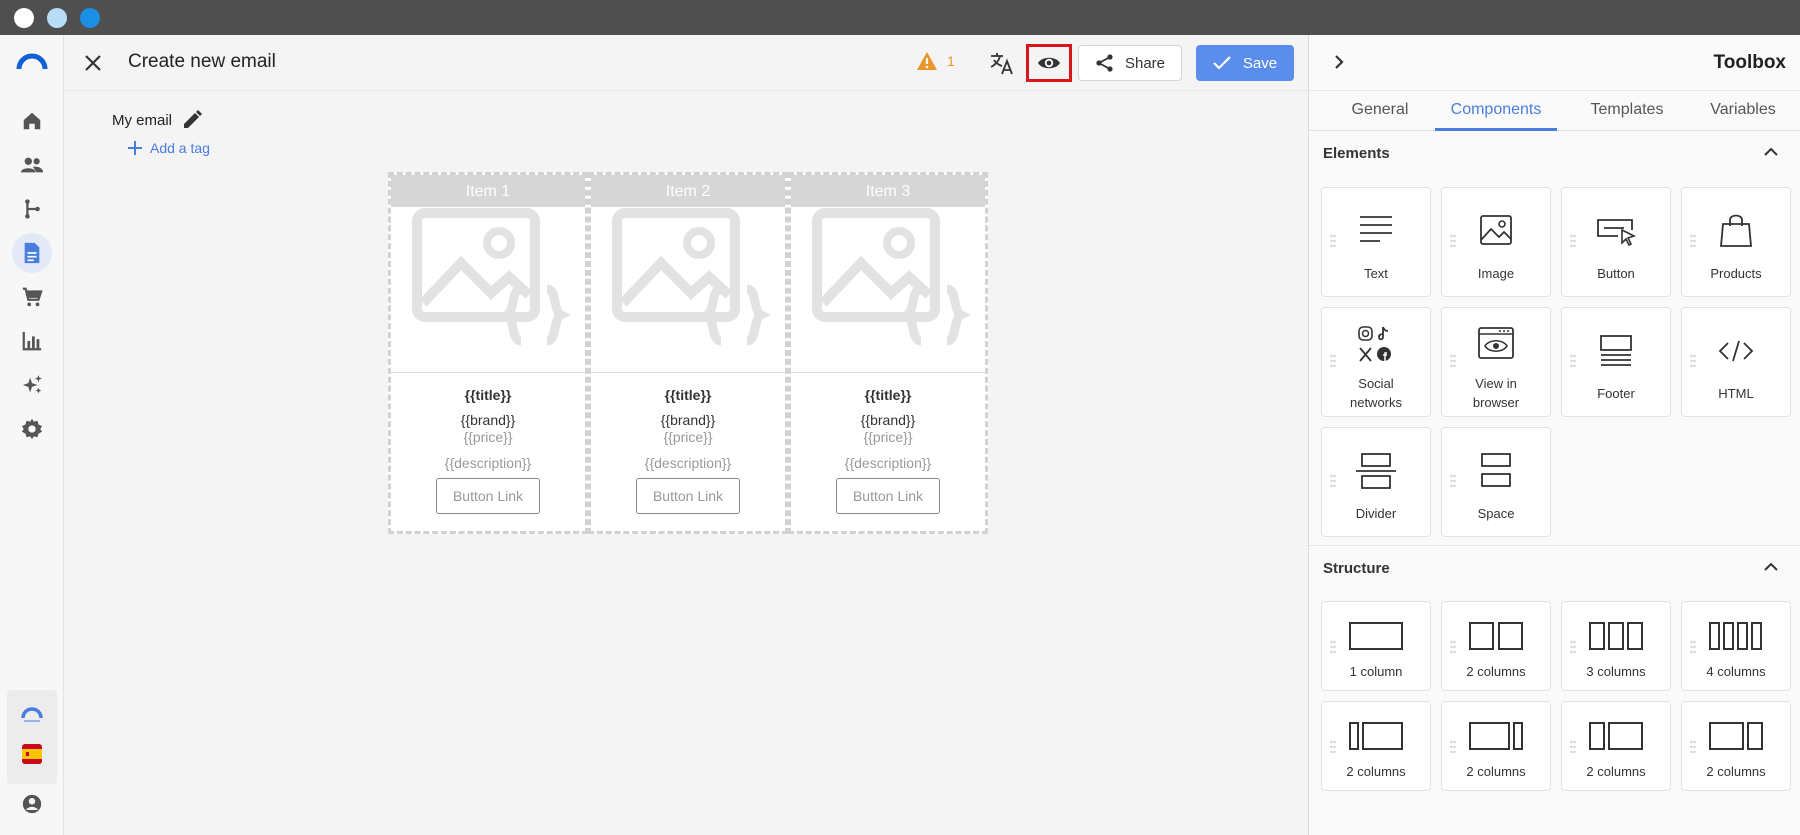  I want to click on toolbox-tabs: General Components Templates Variables, so click(1554, 111).